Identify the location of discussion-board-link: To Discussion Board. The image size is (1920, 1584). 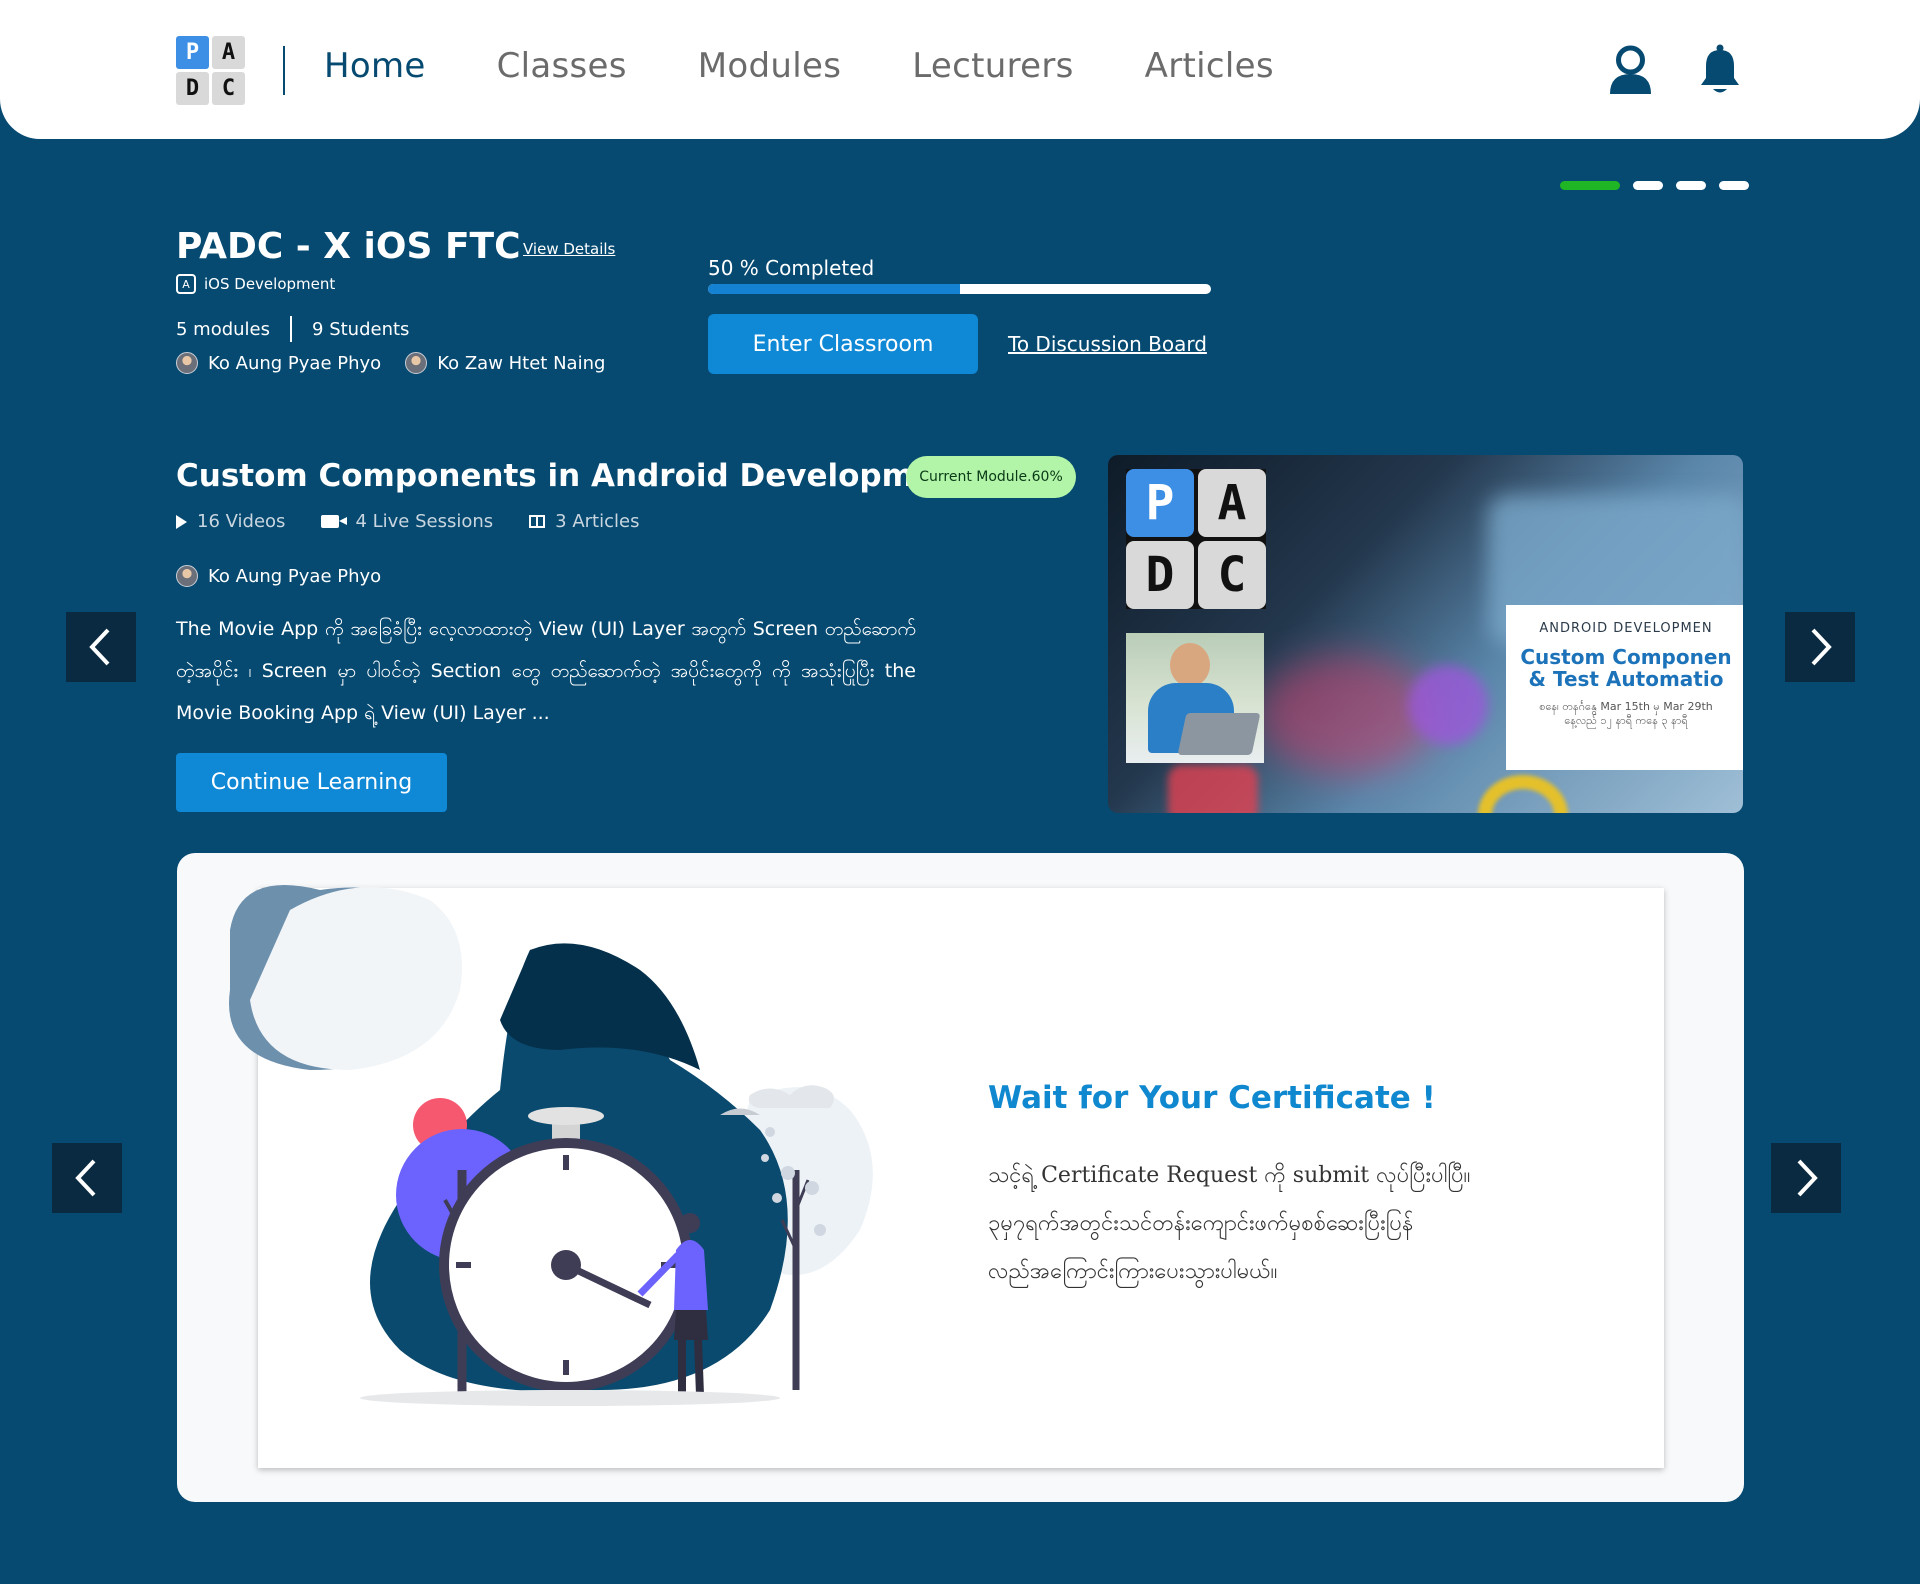
(1107, 344).